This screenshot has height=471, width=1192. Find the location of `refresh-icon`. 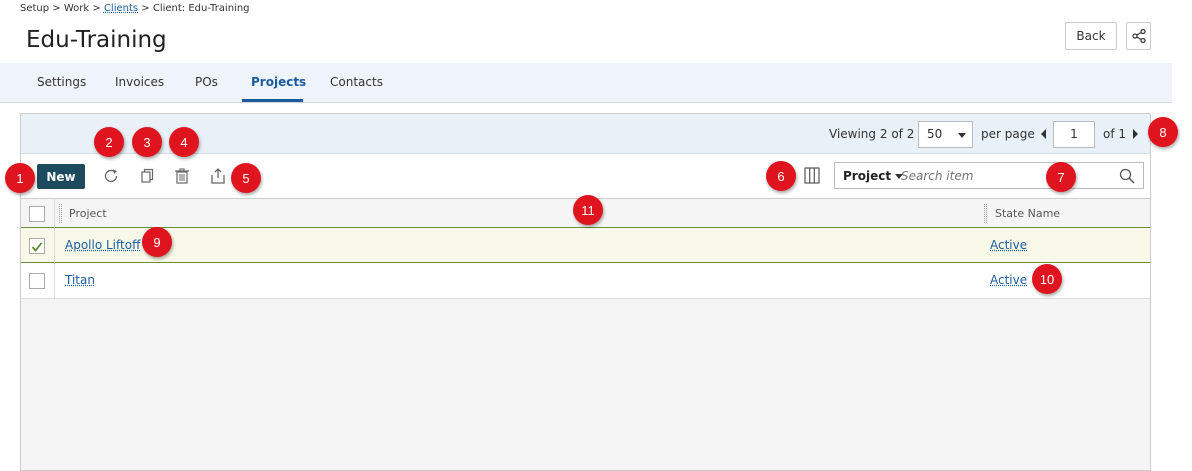

refresh-icon is located at coordinates (111, 176).